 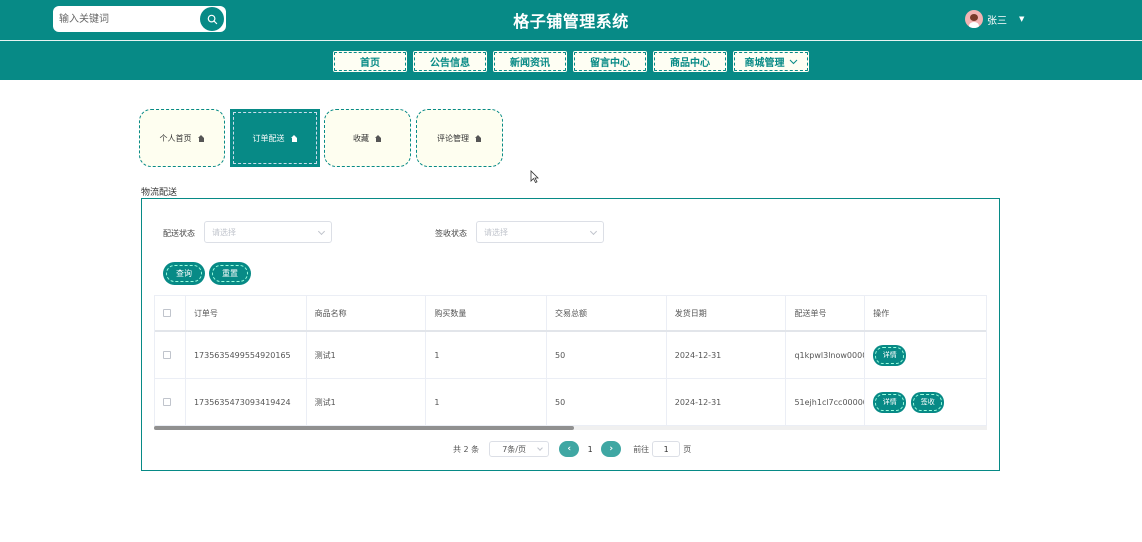 I want to click on search-button, so click(x=212, y=19).